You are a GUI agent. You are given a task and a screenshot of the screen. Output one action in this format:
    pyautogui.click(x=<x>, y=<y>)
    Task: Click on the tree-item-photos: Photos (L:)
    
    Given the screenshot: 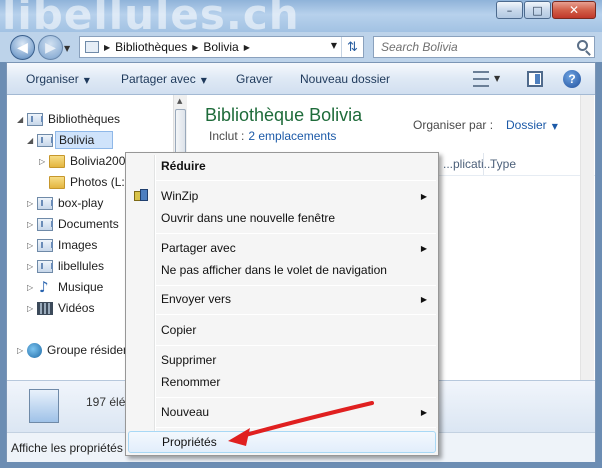 What is the action you would take?
    pyautogui.click(x=84, y=182)
    